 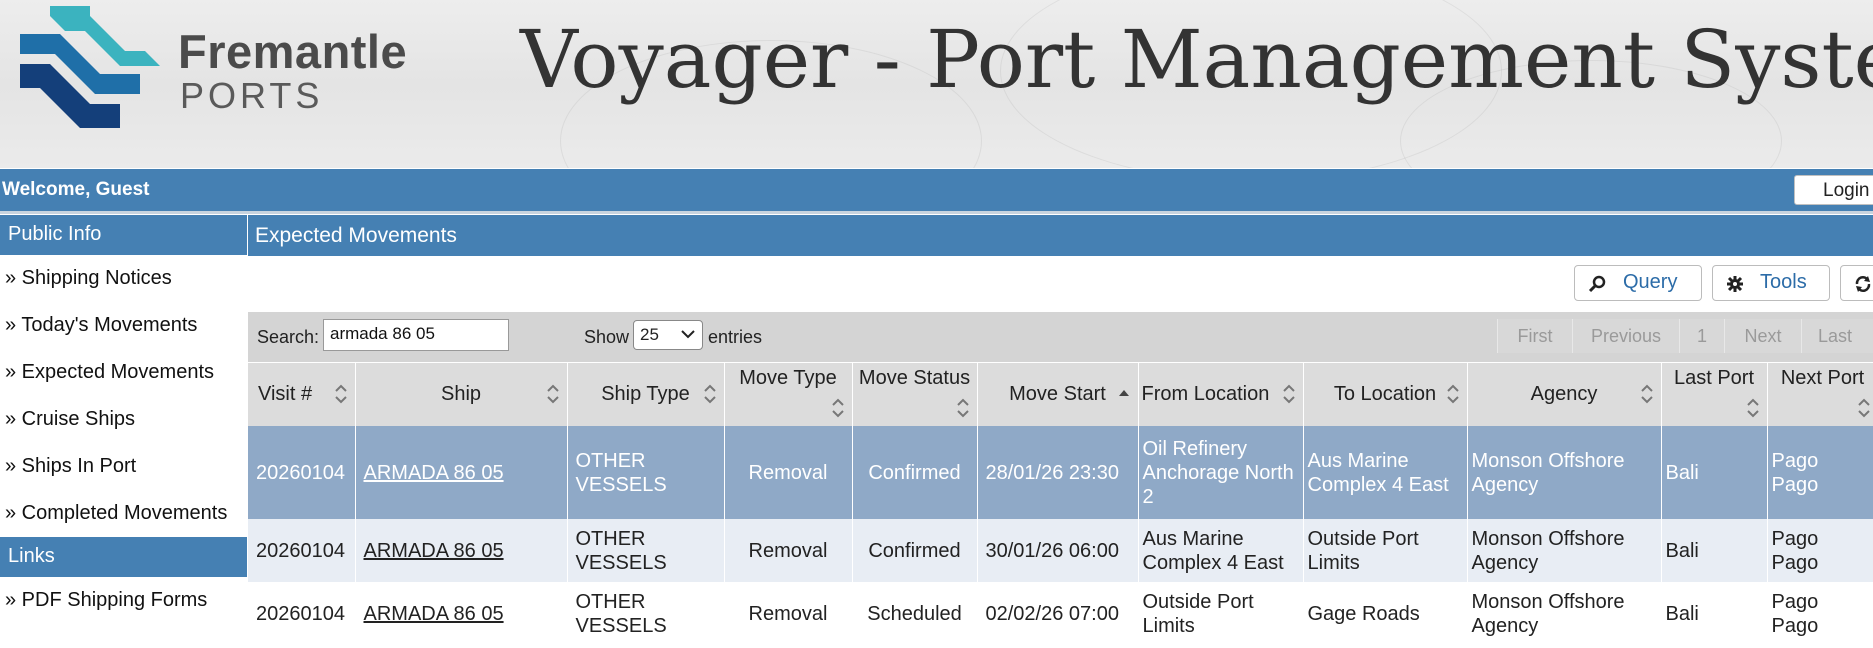 I want to click on refresh-button, so click(x=1856, y=283).